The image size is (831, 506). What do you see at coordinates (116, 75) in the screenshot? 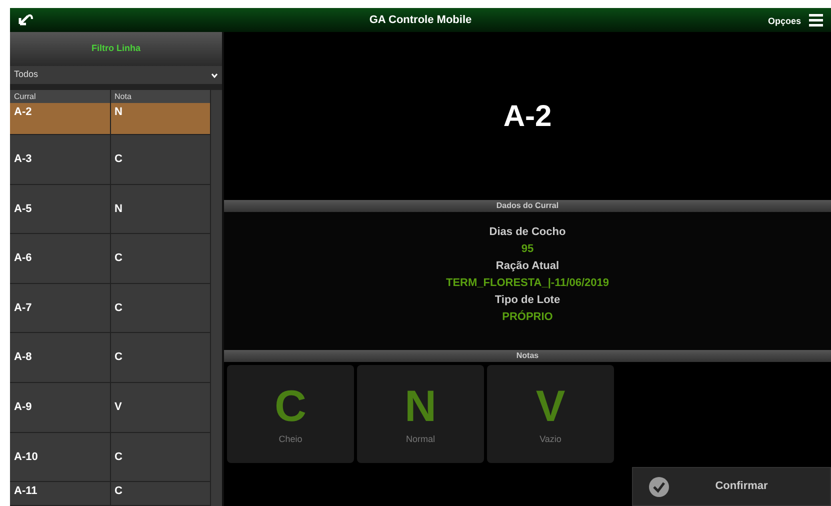
I see `filter-select: Todos` at bounding box center [116, 75].